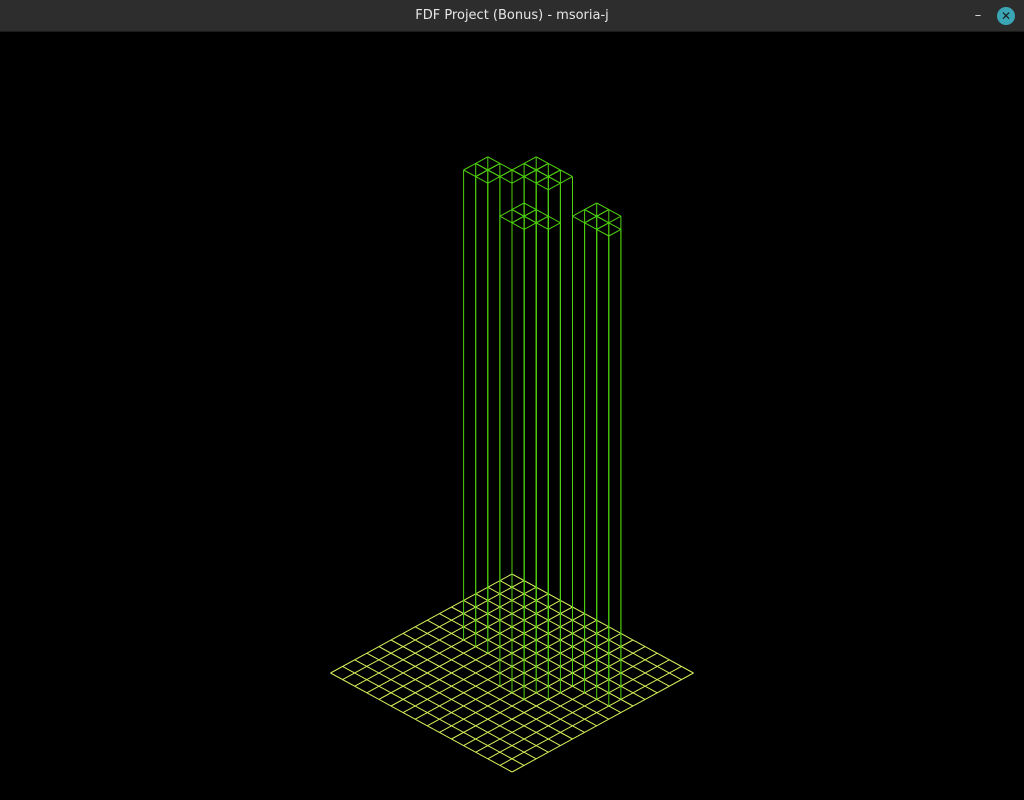  Describe the element at coordinates (978, 16) in the screenshot. I see `minimize-button: –` at that location.